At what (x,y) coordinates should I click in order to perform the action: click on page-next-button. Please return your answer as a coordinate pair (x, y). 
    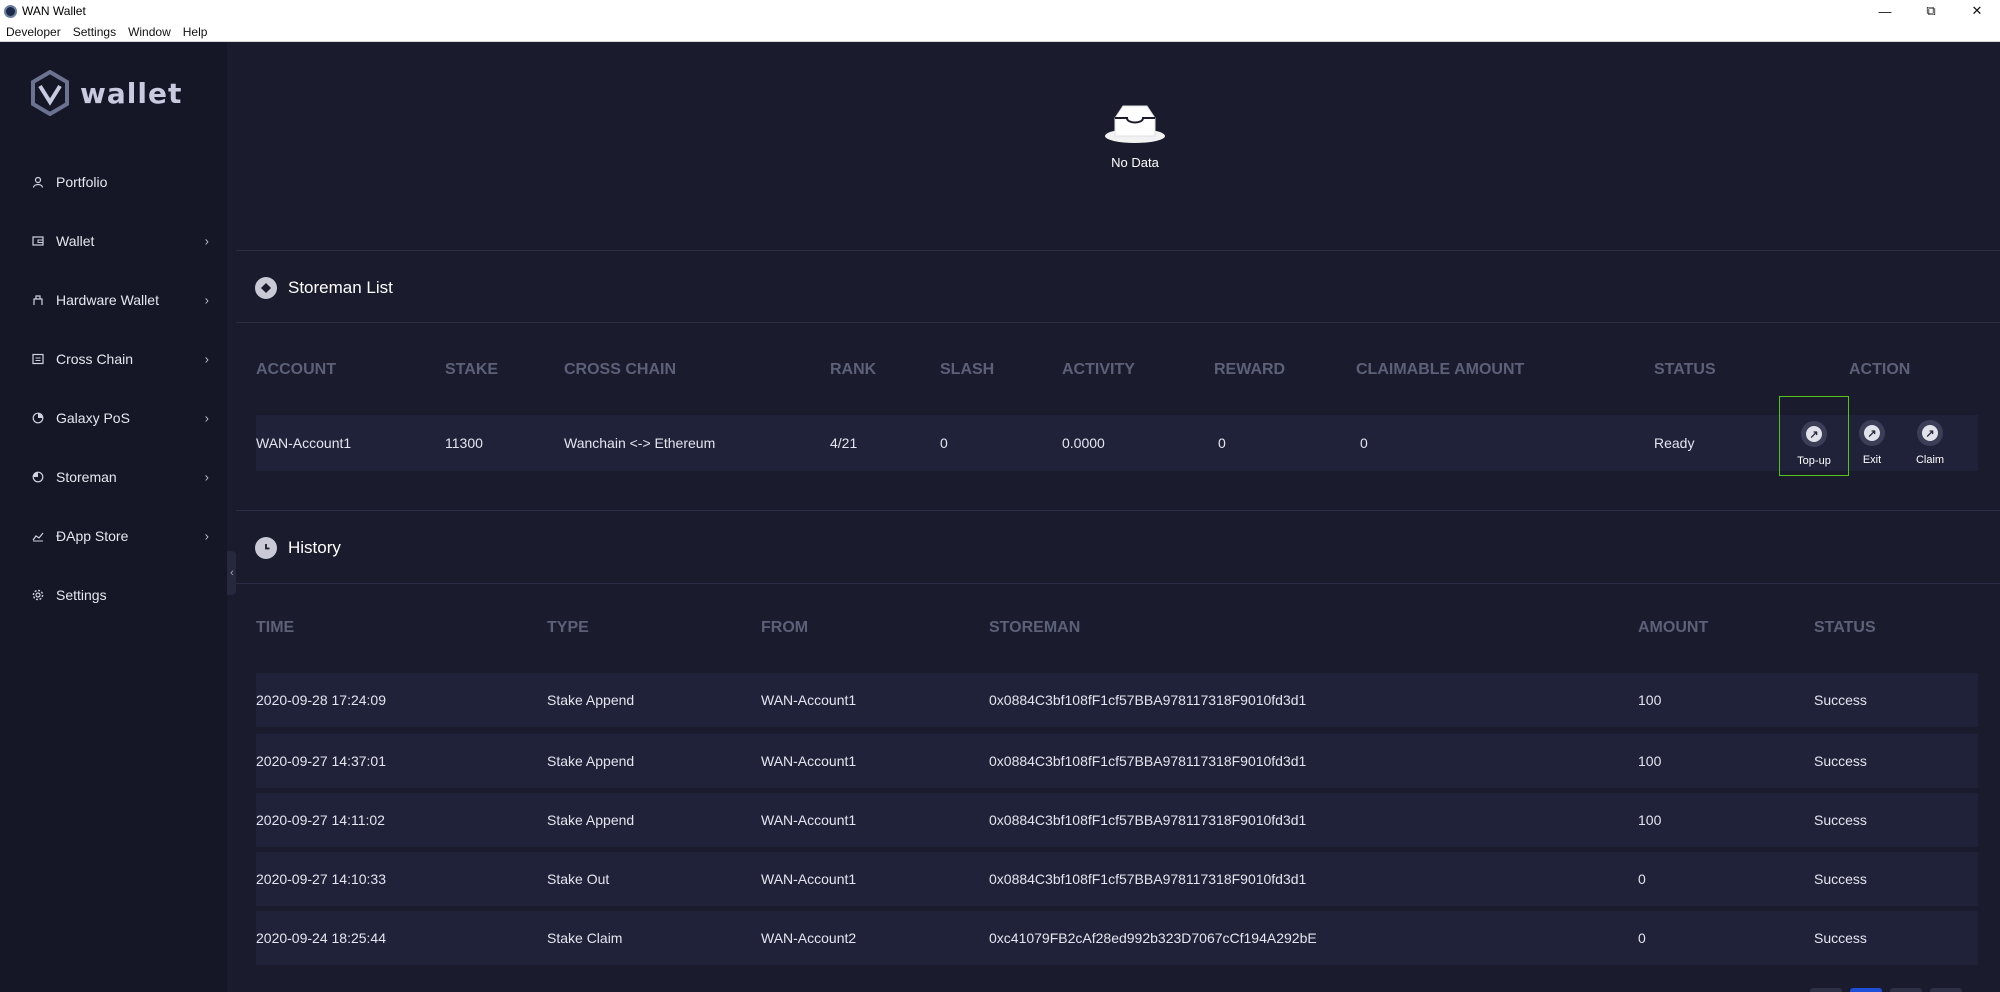
    Looking at the image, I should click on (1946, 990).